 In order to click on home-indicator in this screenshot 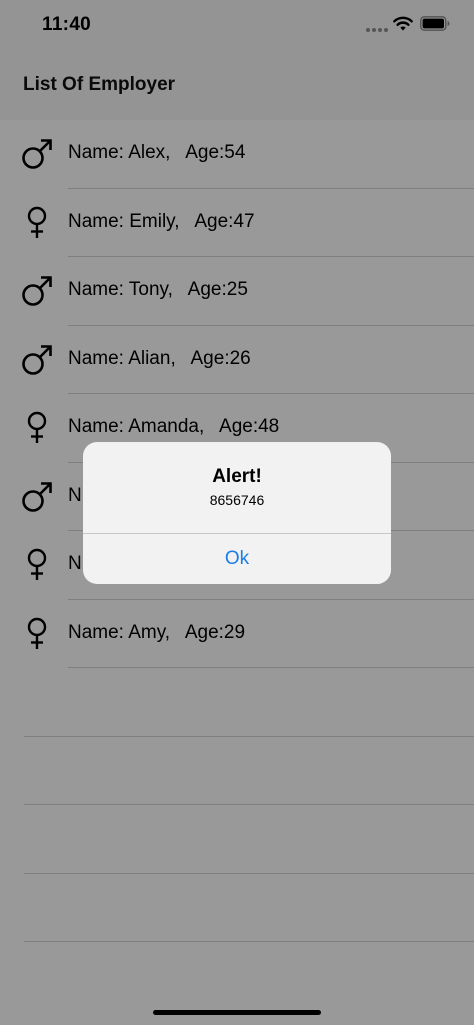, I will do `click(237, 1012)`.